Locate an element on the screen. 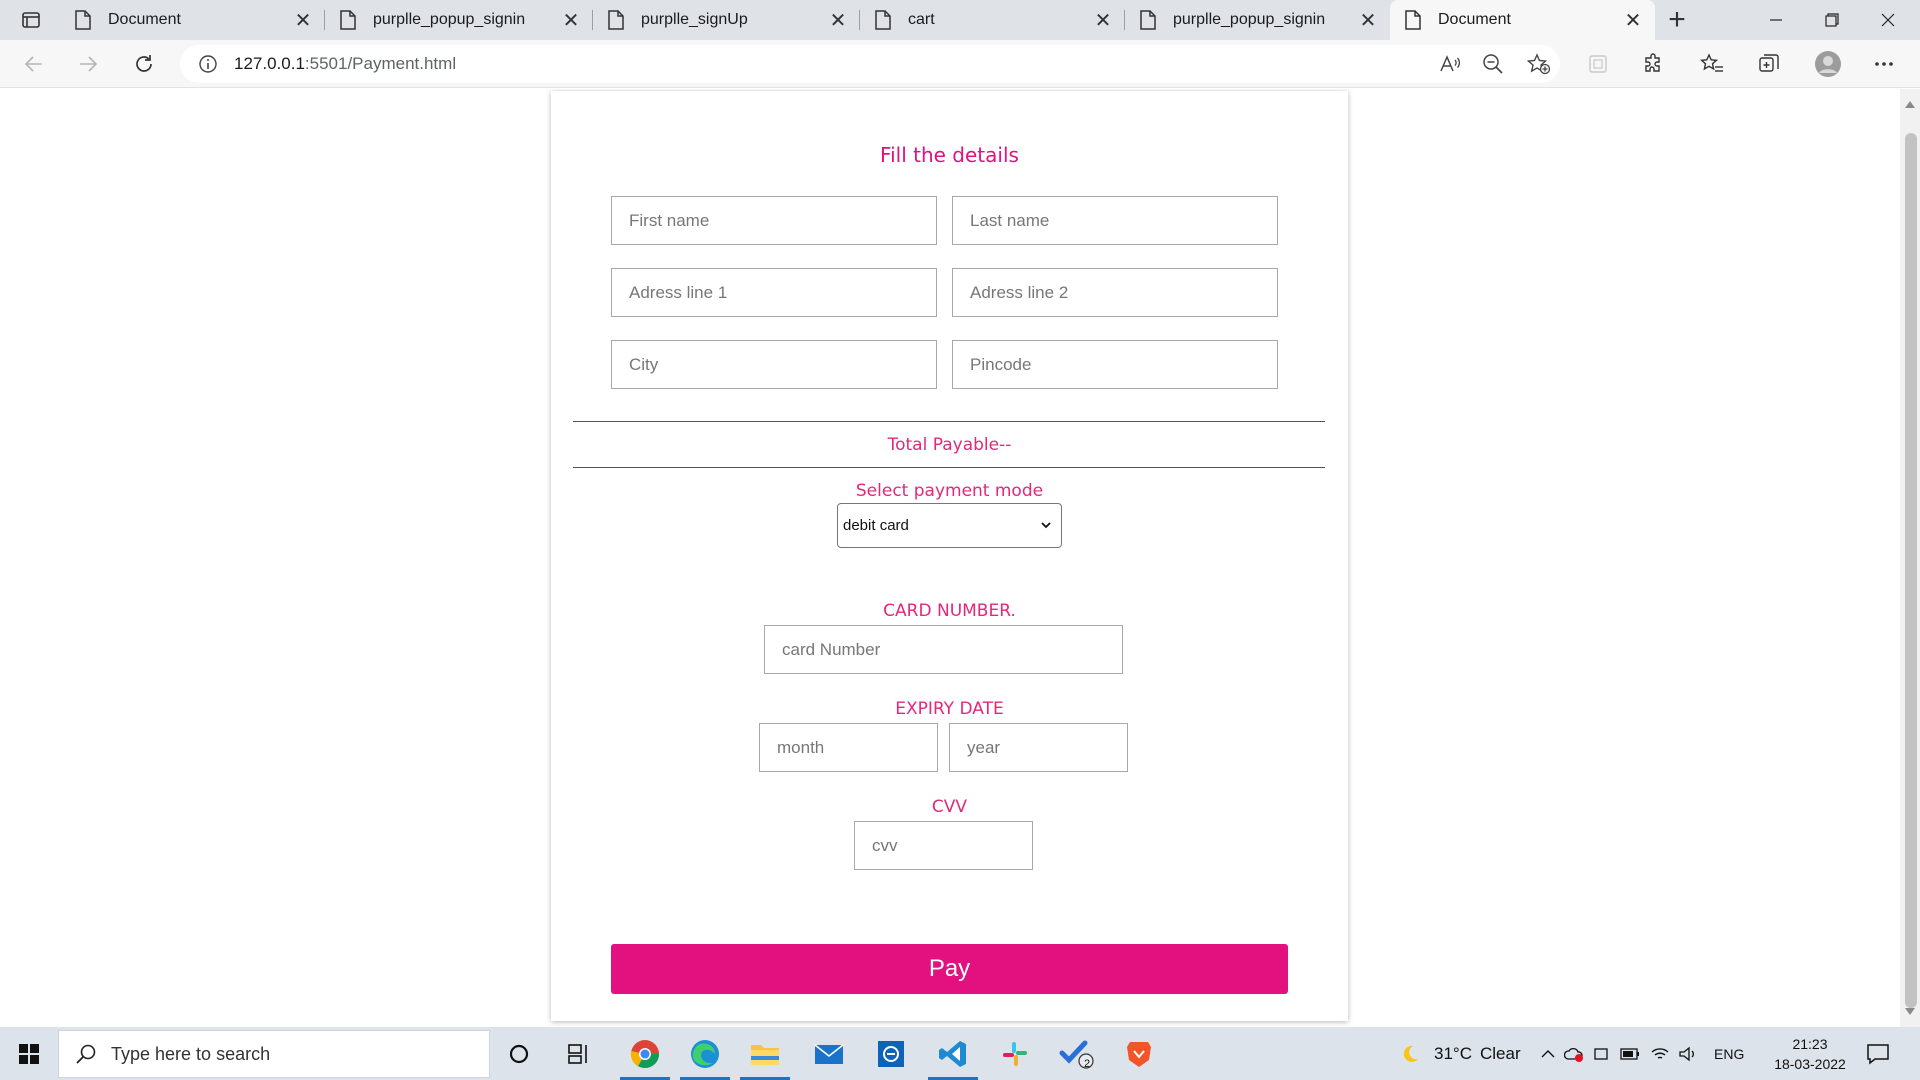 The image size is (1920, 1080). brave-icon is located at coordinates (1139, 1053).